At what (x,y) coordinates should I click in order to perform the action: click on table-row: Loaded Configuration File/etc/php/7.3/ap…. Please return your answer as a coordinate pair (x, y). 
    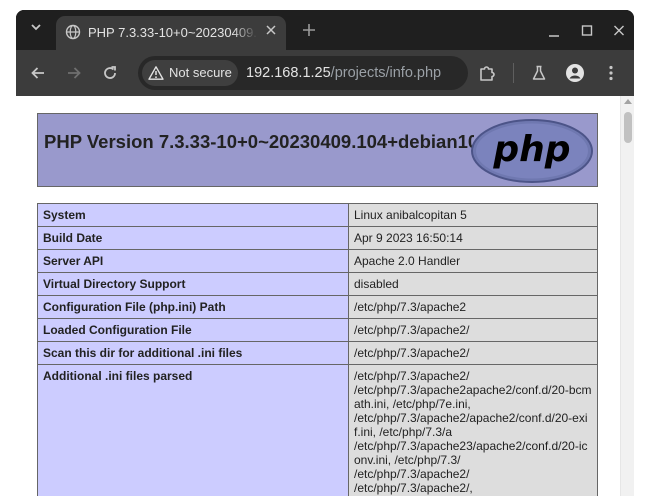
    Looking at the image, I should click on (317, 330).